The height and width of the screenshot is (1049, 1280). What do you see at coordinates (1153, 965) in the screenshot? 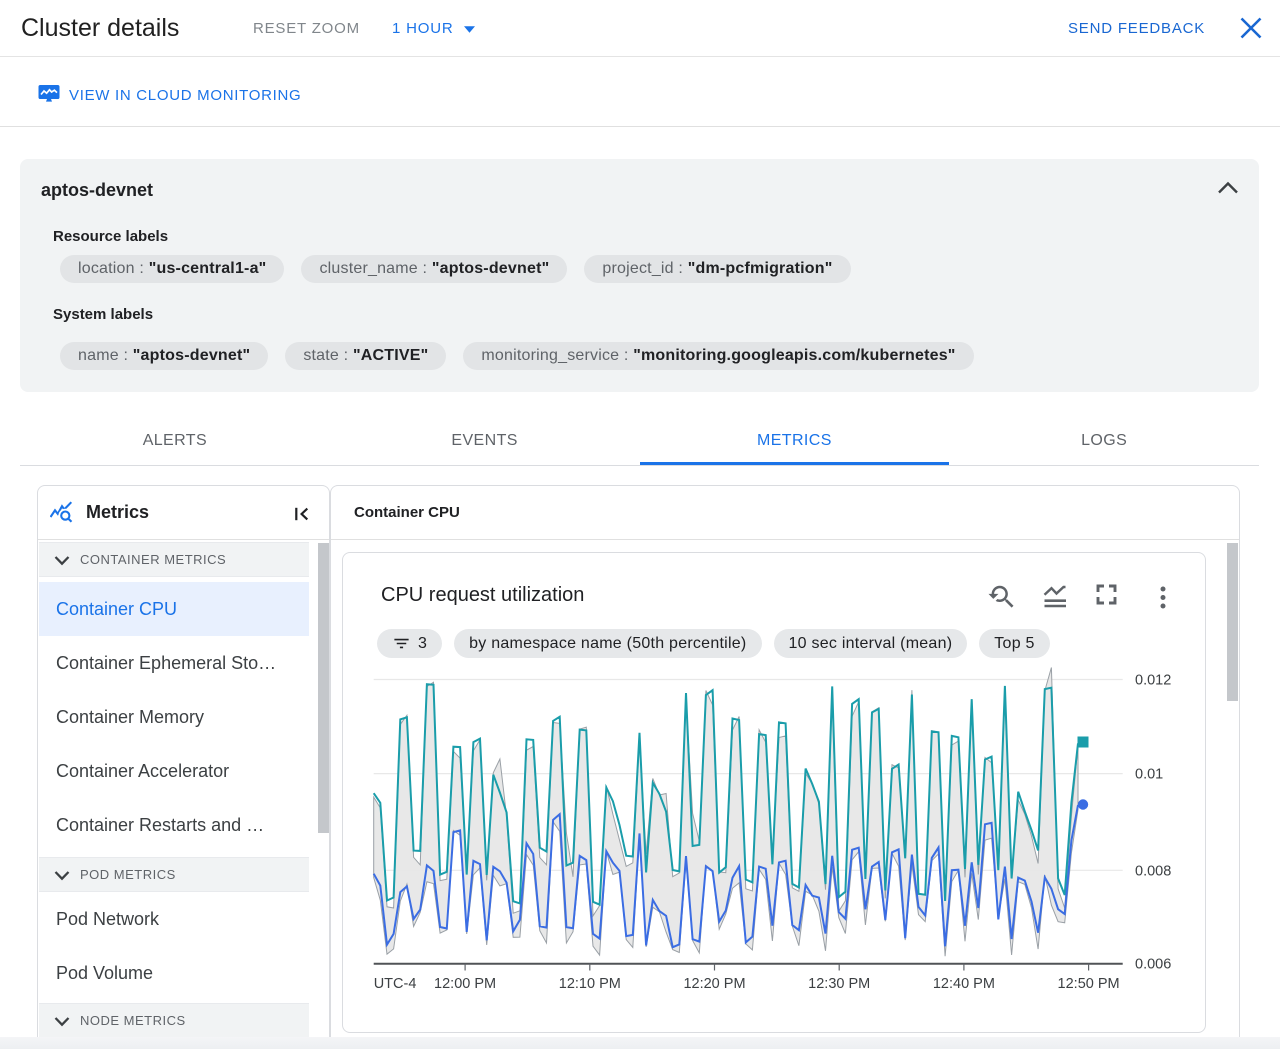
I see `svg-text: 0.006` at bounding box center [1153, 965].